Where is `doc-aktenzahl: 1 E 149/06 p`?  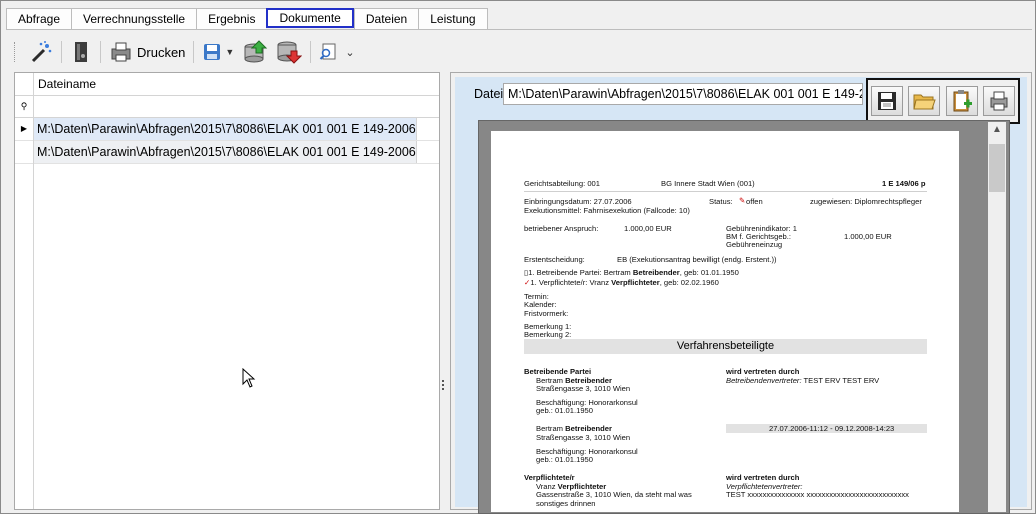
doc-aktenzahl: 1 E 149/06 p is located at coordinates (904, 183).